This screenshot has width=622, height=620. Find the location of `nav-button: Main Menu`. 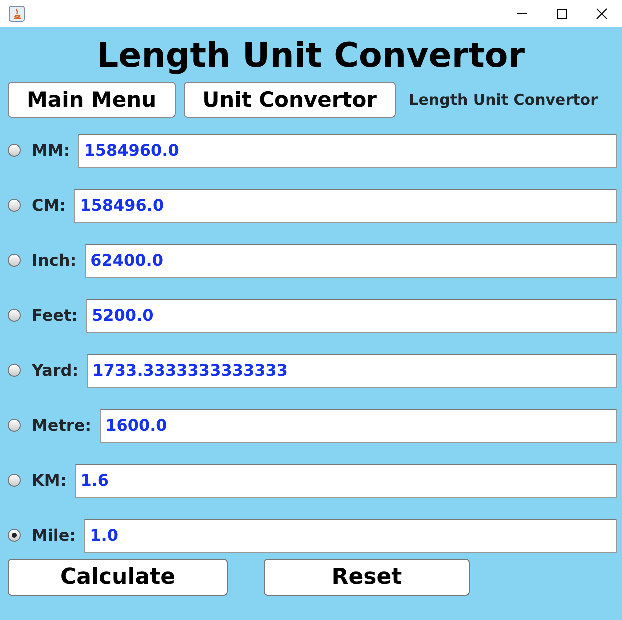

nav-button: Main Menu is located at coordinates (92, 100).